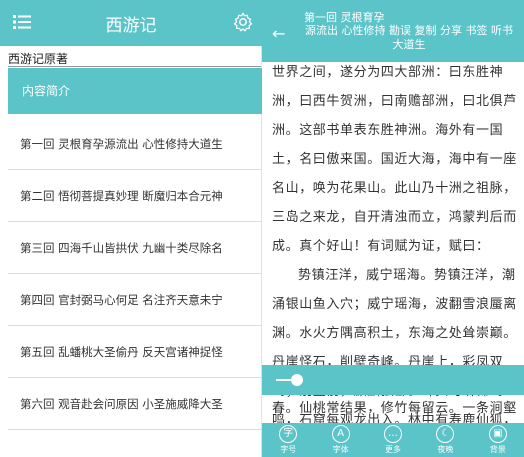 Image resolution: width=524 pixels, height=457 pixels. Describe the element at coordinates (340, 449) in the screenshot. I see `toolbar-label: 字体` at that location.